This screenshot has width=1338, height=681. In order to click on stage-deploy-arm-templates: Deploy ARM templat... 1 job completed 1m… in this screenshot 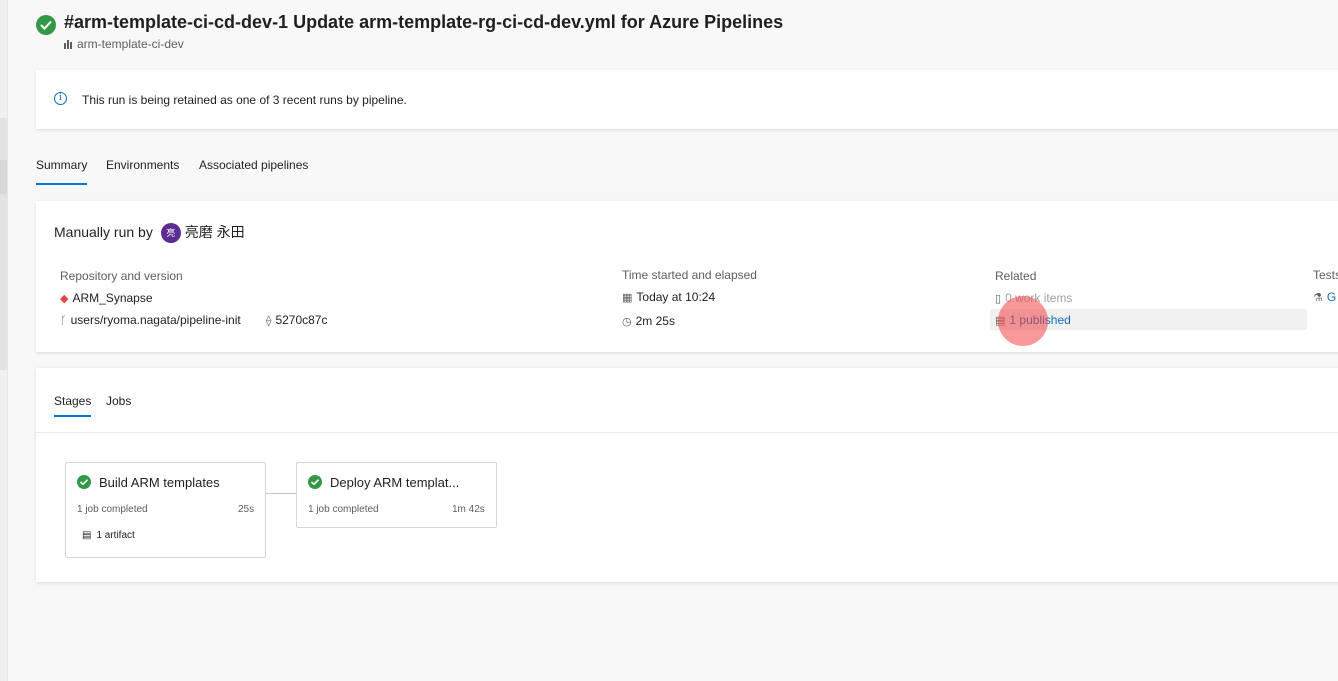, I will do `click(396, 495)`.